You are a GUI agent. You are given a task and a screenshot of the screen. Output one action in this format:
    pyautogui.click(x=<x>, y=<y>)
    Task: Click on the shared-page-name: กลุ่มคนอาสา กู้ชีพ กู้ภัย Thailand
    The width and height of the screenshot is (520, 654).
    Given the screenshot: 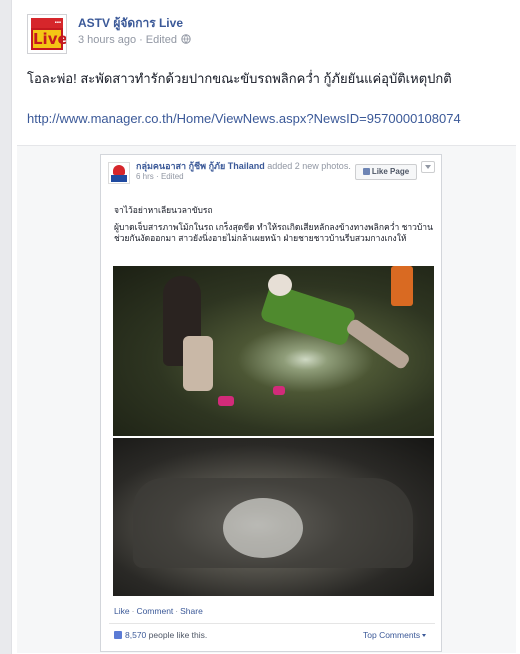 What is the action you would take?
    pyautogui.click(x=200, y=166)
    